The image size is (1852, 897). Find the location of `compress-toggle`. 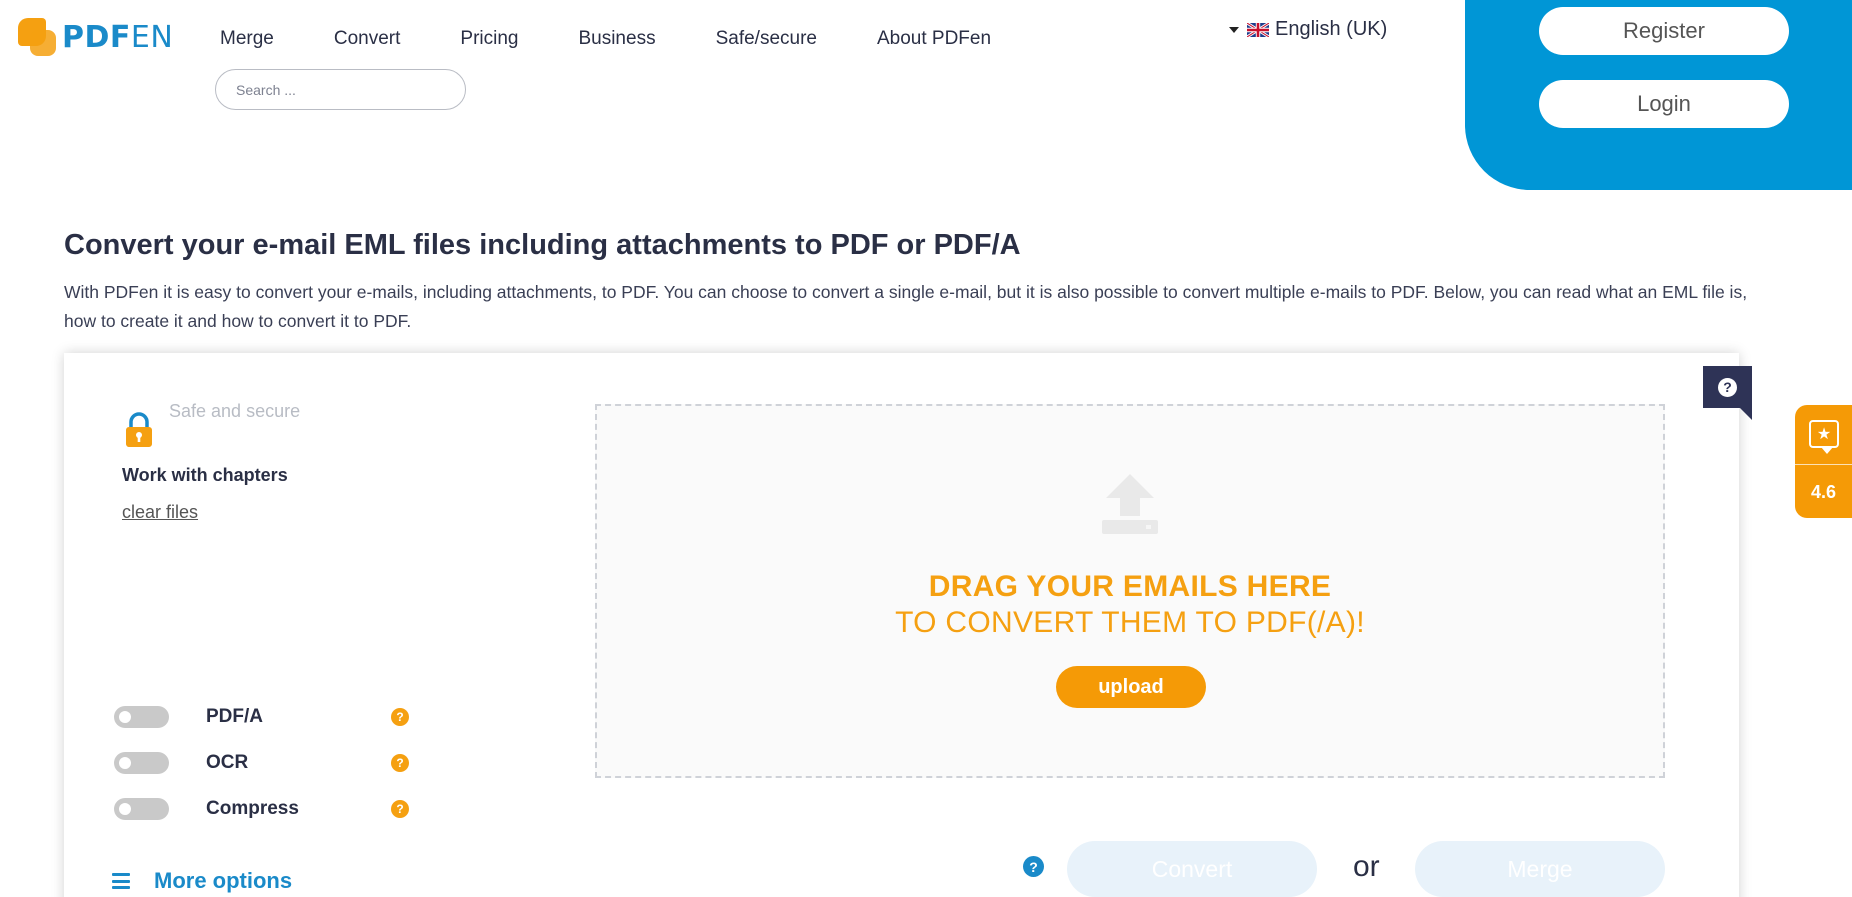

compress-toggle is located at coordinates (141, 809).